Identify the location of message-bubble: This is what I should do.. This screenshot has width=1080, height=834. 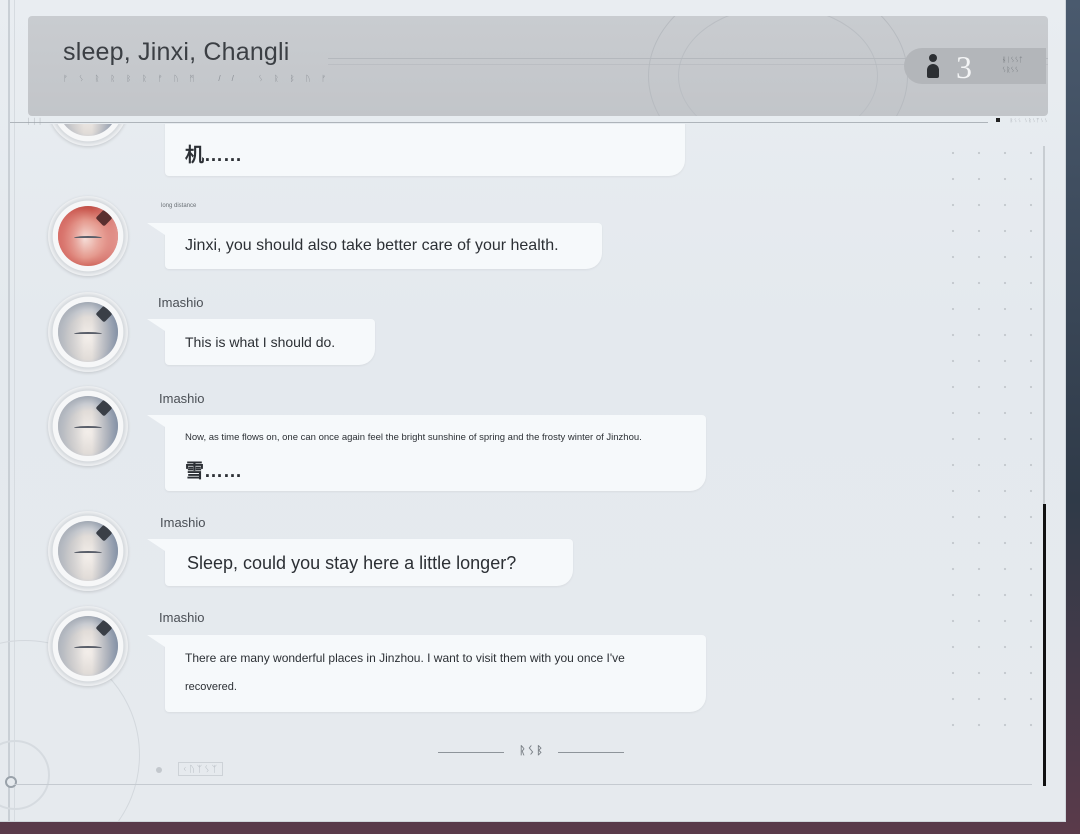
(261, 342).